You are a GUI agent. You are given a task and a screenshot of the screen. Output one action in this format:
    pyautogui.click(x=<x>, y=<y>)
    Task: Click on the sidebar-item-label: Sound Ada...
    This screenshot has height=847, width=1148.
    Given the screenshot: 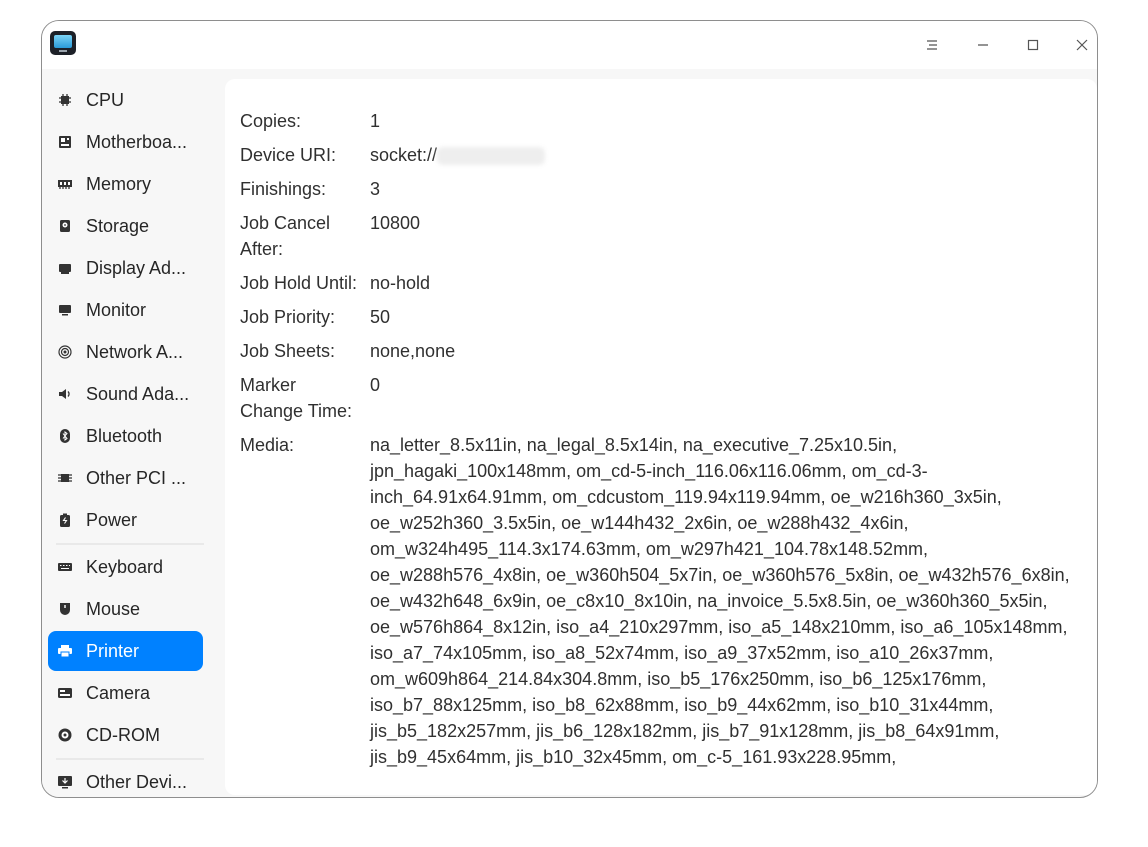 What is the action you would take?
    pyautogui.click(x=138, y=393)
    